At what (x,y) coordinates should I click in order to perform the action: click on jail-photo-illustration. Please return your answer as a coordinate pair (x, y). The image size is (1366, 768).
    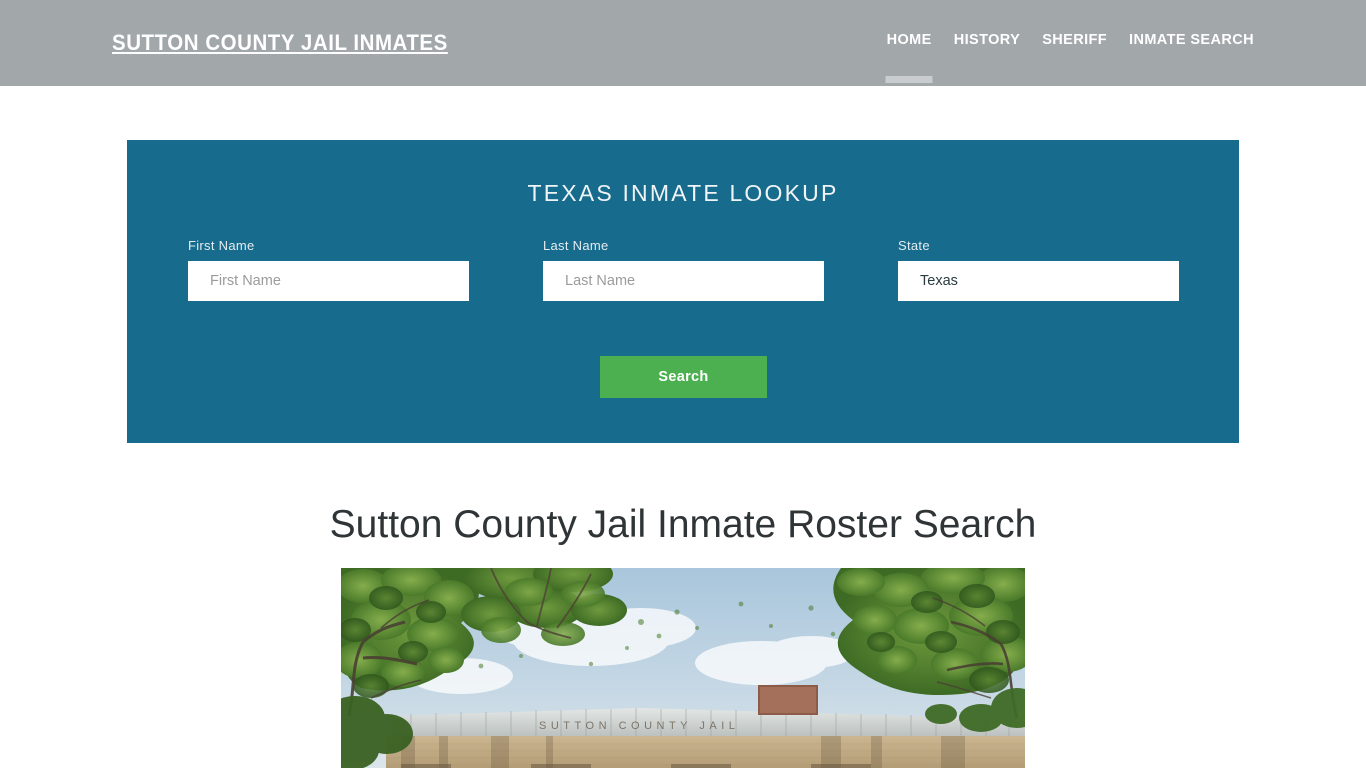
    Looking at the image, I should click on (683, 668).